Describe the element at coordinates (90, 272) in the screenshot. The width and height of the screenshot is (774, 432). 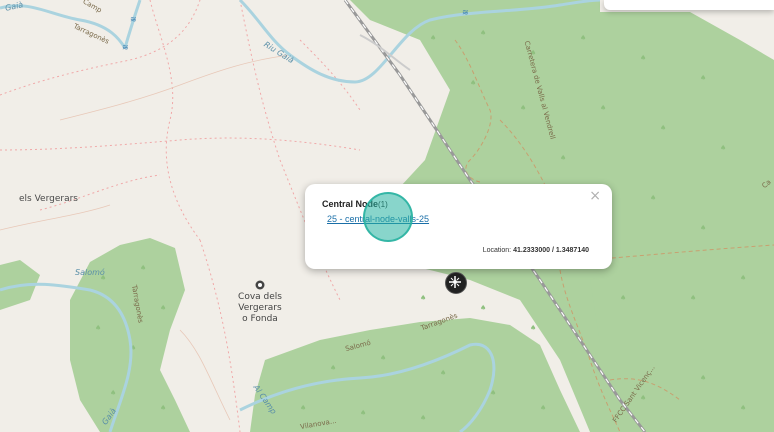
I see `river-label-salomo: Salomó` at that location.